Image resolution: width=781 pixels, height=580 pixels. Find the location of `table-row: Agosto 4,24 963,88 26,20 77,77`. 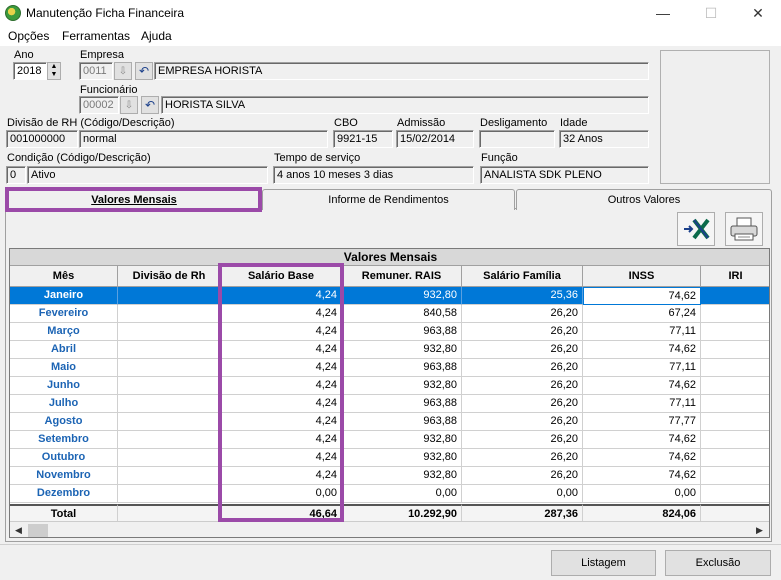

table-row: Agosto 4,24 963,88 26,20 77,77 is located at coordinates (389, 422).